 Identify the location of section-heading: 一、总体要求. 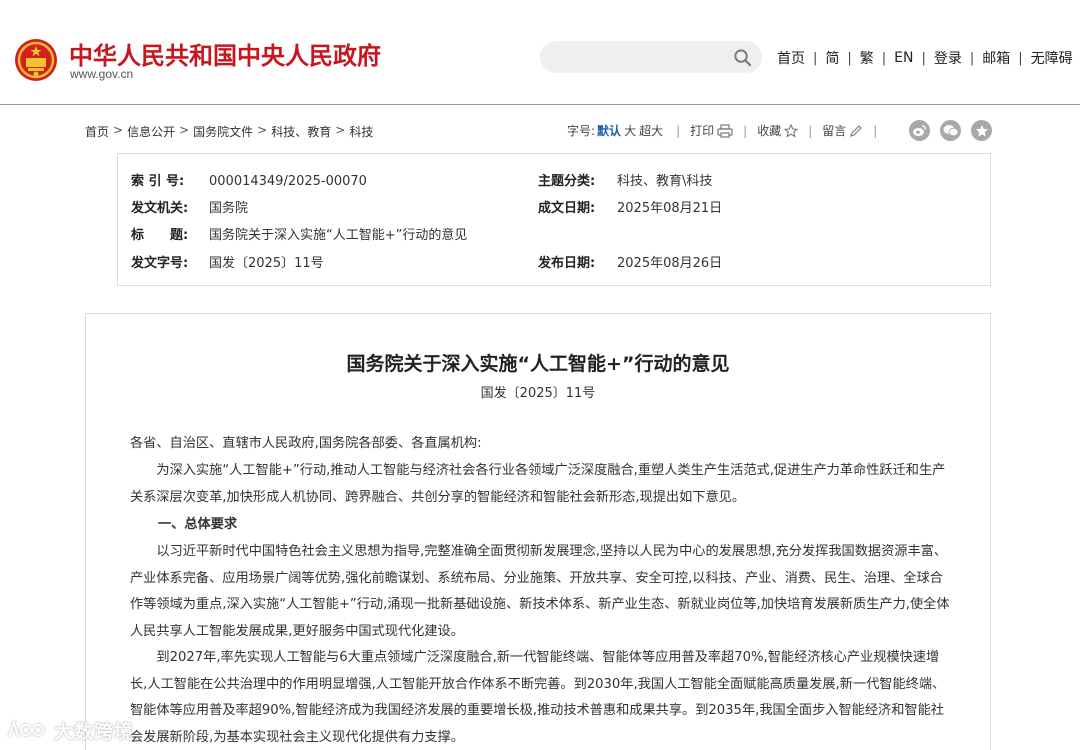
(198, 524).